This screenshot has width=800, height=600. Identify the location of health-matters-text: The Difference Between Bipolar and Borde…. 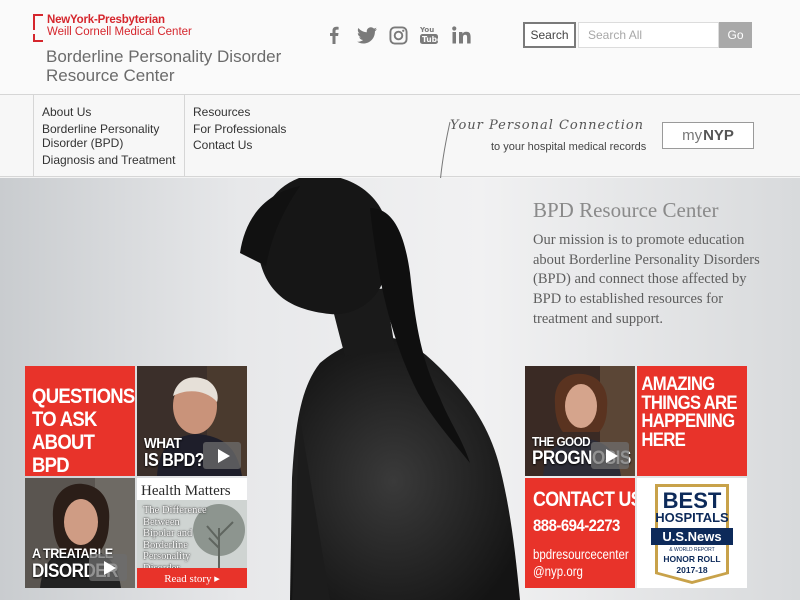
(175, 539).